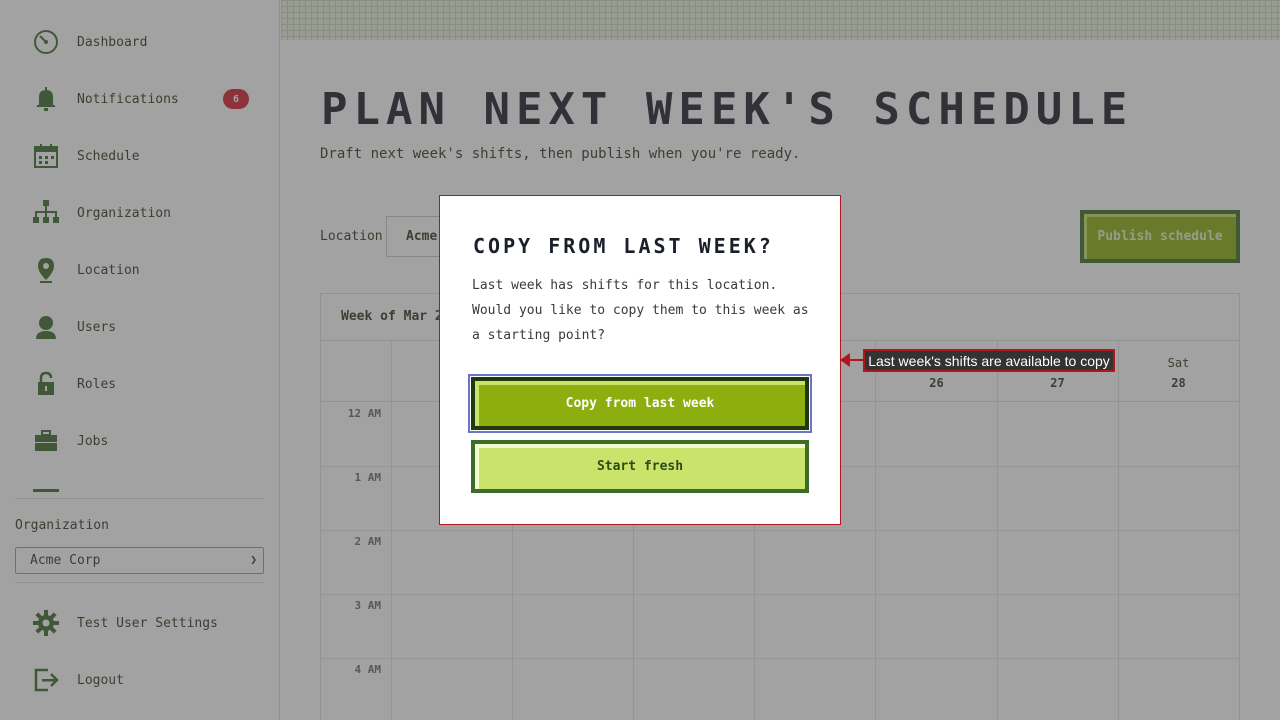 This screenshot has height=720, width=1280. What do you see at coordinates (989, 360) in the screenshot?
I see `annotation-tooltip: Last week's shifts are available to copy` at bounding box center [989, 360].